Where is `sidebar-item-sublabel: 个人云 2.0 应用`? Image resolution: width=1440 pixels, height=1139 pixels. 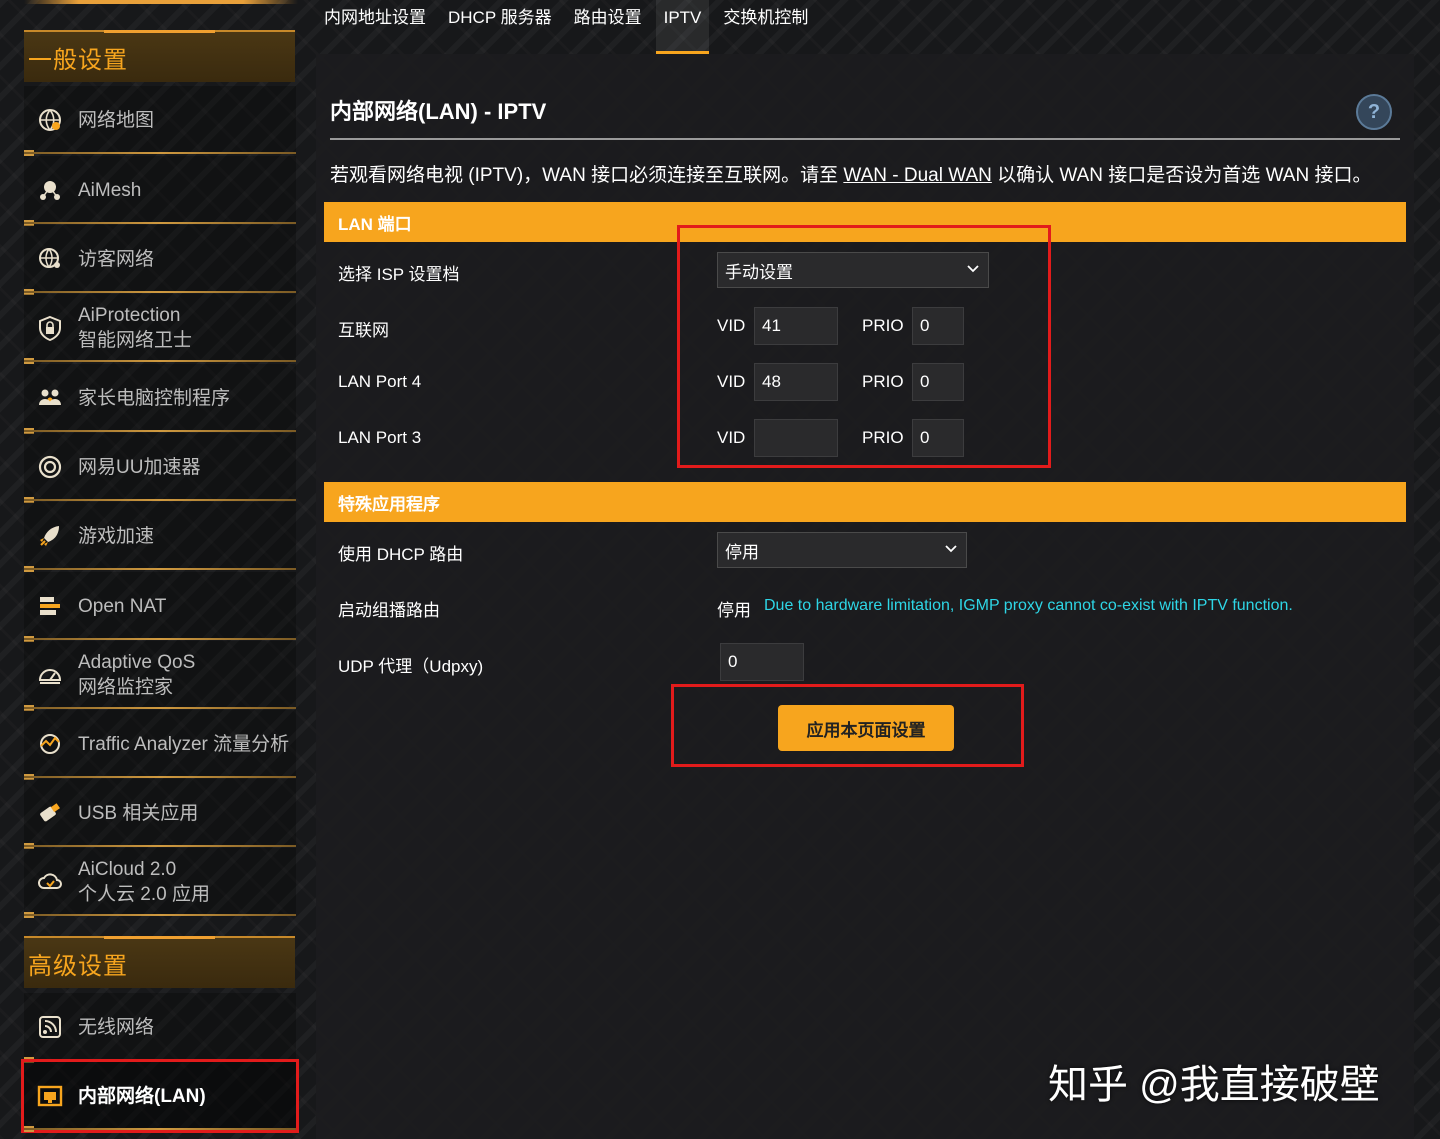
sidebar-item-sublabel: 个人云 2.0 应用 is located at coordinates (144, 894).